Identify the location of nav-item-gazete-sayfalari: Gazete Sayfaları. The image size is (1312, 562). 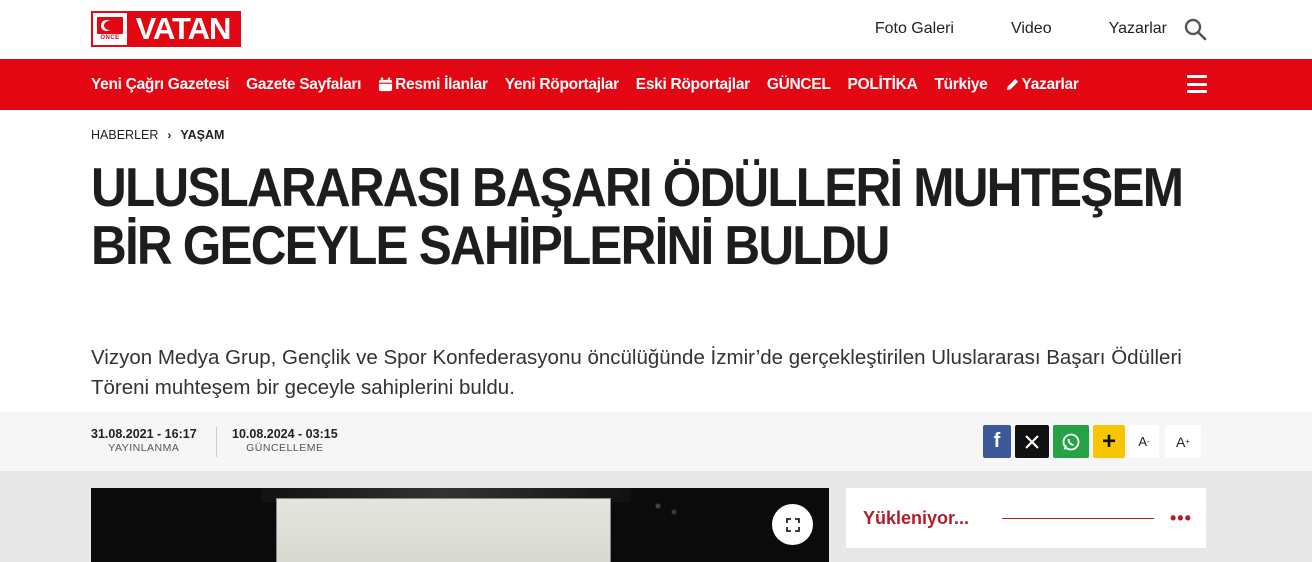
(303, 85).